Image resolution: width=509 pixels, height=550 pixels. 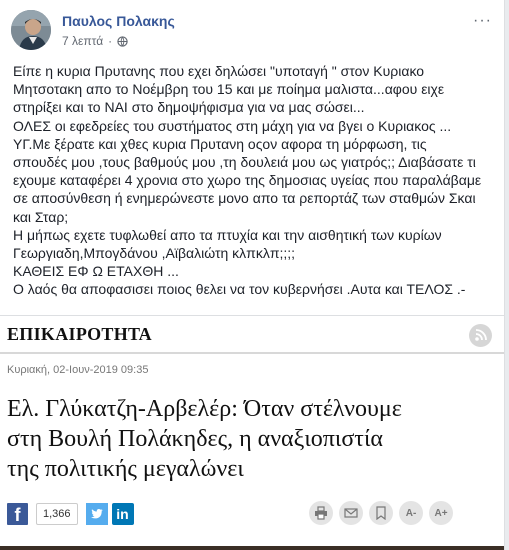 I want to click on twitter-icon, so click(x=96, y=514).